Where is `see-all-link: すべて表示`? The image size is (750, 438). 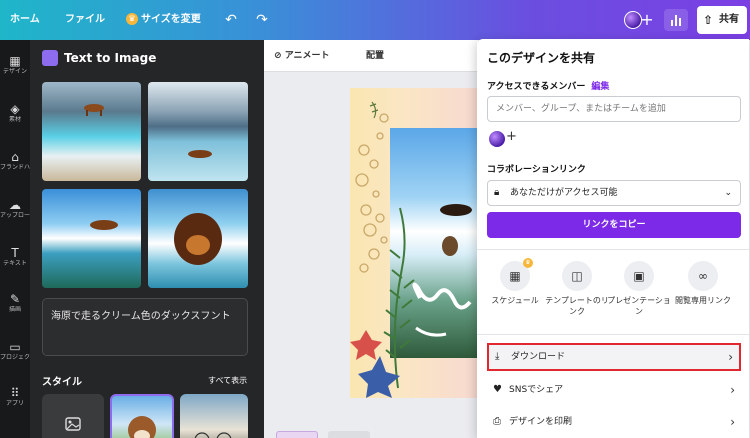
see-all-link: すべて表示 is located at coordinates (227, 380).